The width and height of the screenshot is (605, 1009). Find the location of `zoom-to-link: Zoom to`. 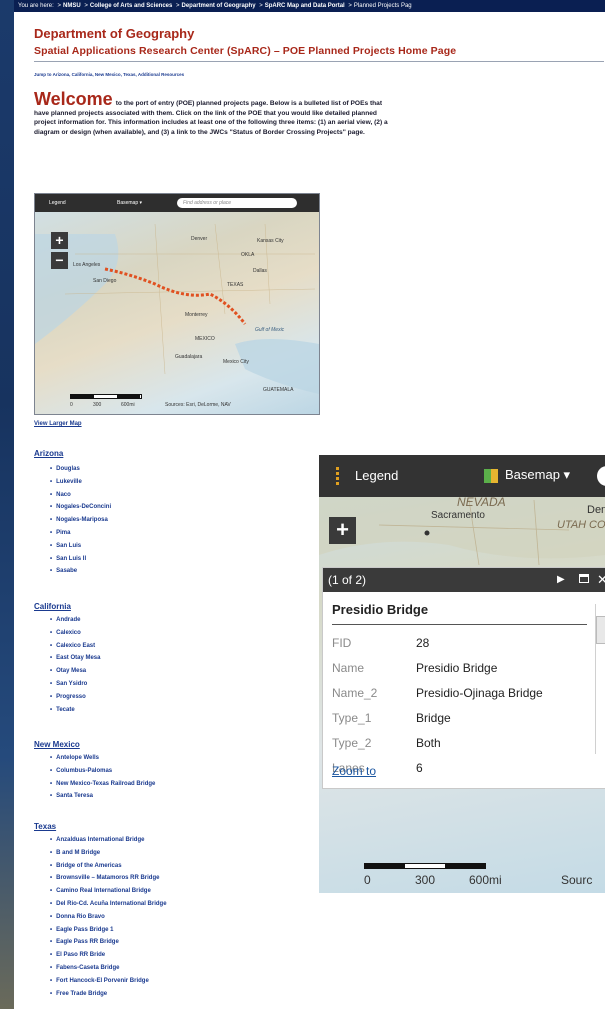

zoom-to-link: Zoom to is located at coordinates (354, 771).